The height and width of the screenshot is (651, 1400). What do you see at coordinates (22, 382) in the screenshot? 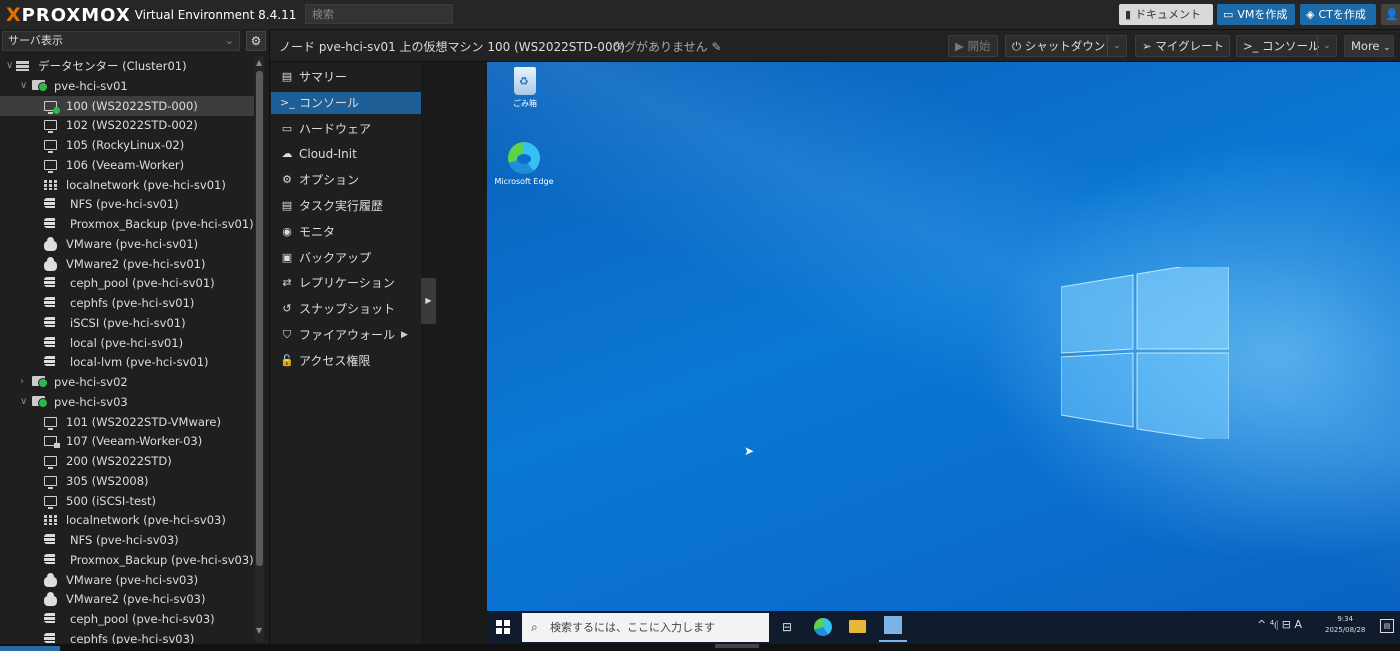
I see `expand-toggle-icon: ›` at bounding box center [22, 382].